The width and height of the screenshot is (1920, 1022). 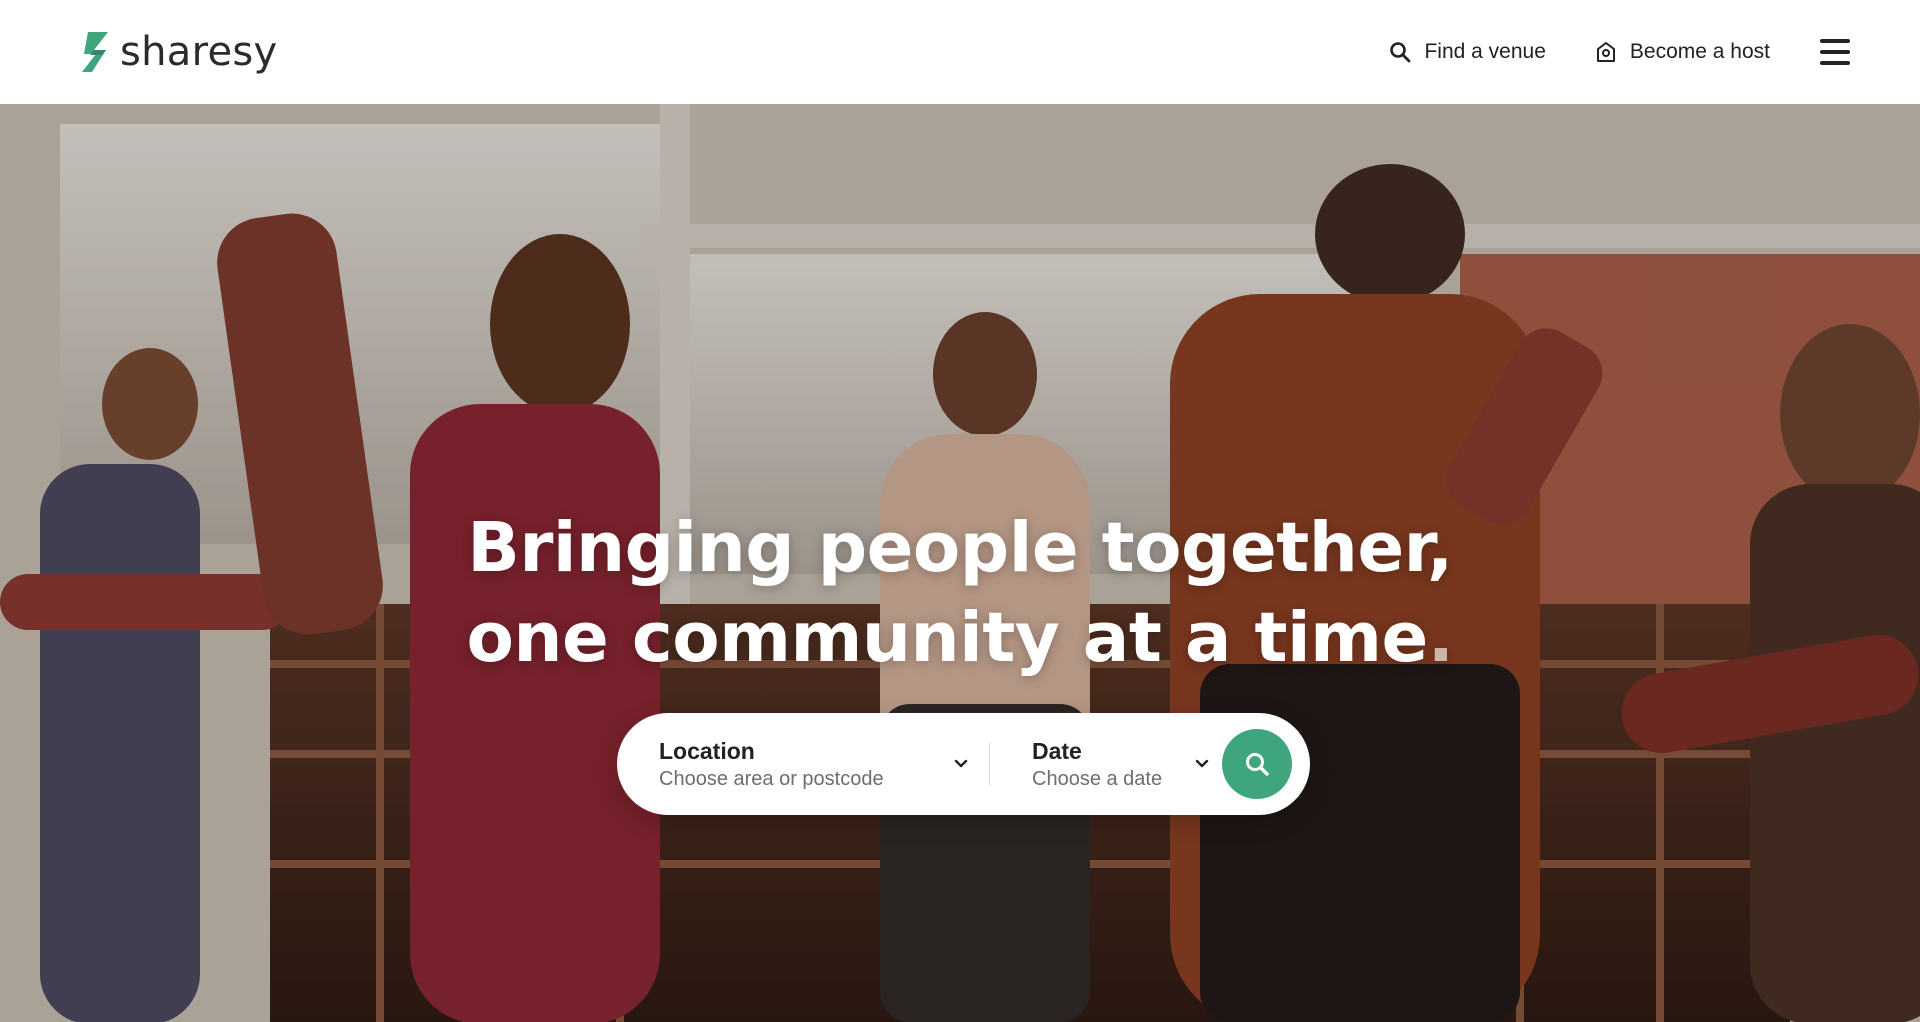 What do you see at coordinates (1057, 751) in the screenshot?
I see `date-label: Date` at bounding box center [1057, 751].